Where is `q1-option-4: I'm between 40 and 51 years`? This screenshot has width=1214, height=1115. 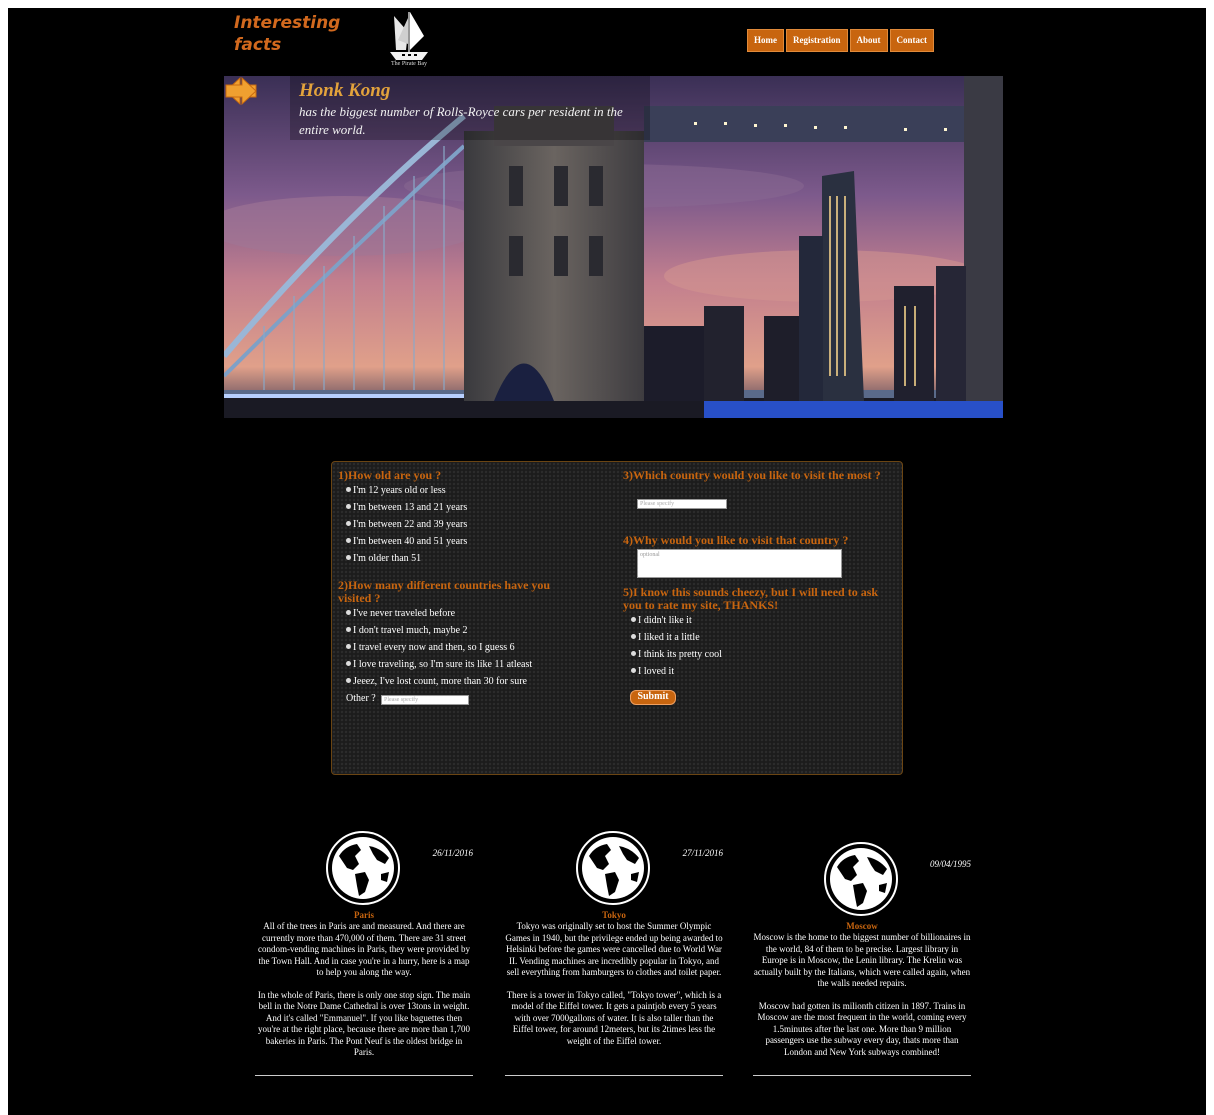
q1-option-4: I'm between 40 and 51 years is located at coordinates (406, 542).